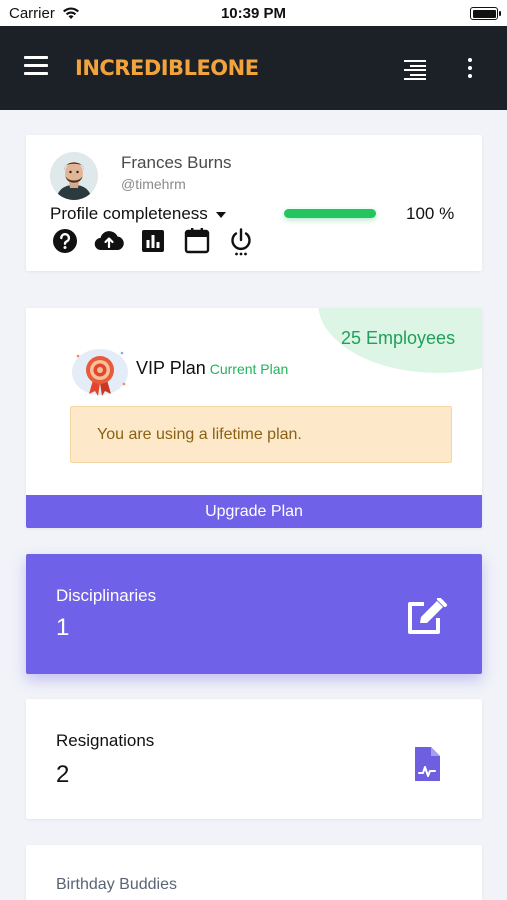 The height and width of the screenshot is (900, 507). What do you see at coordinates (234, 68) in the screenshot?
I see `logo-accent: ONE` at bounding box center [234, 68].